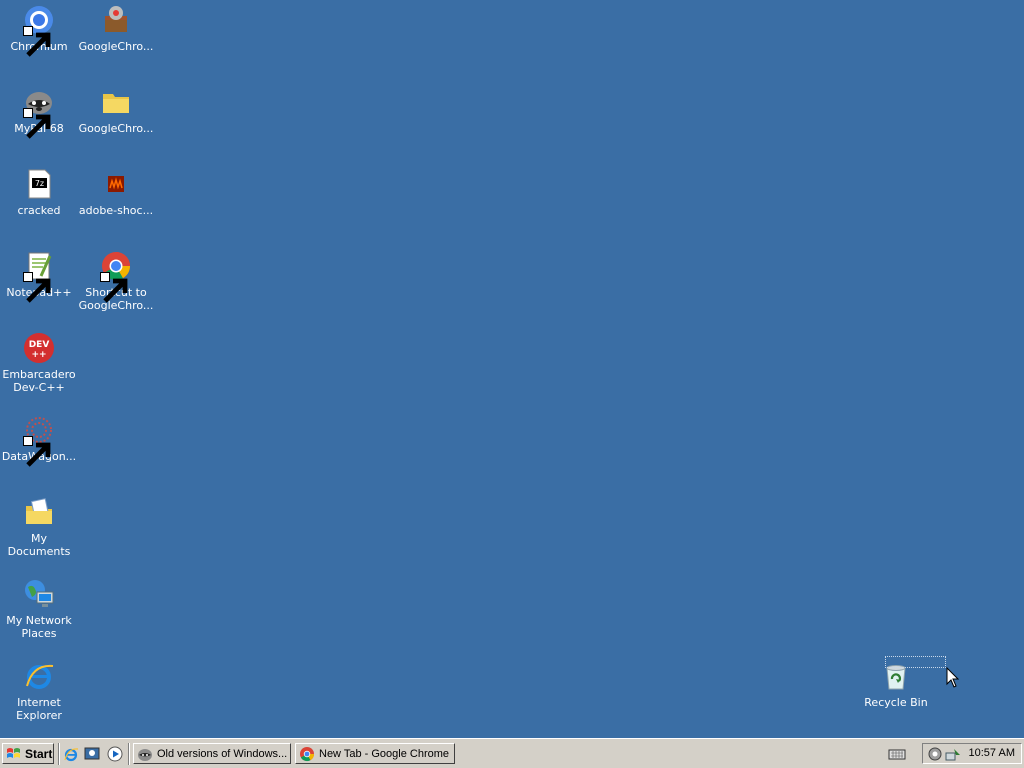 The height and width of the screenshot is (768, 1024). I want to click on desktop-icon-mypal: MyPal 68, so click(39, 112).